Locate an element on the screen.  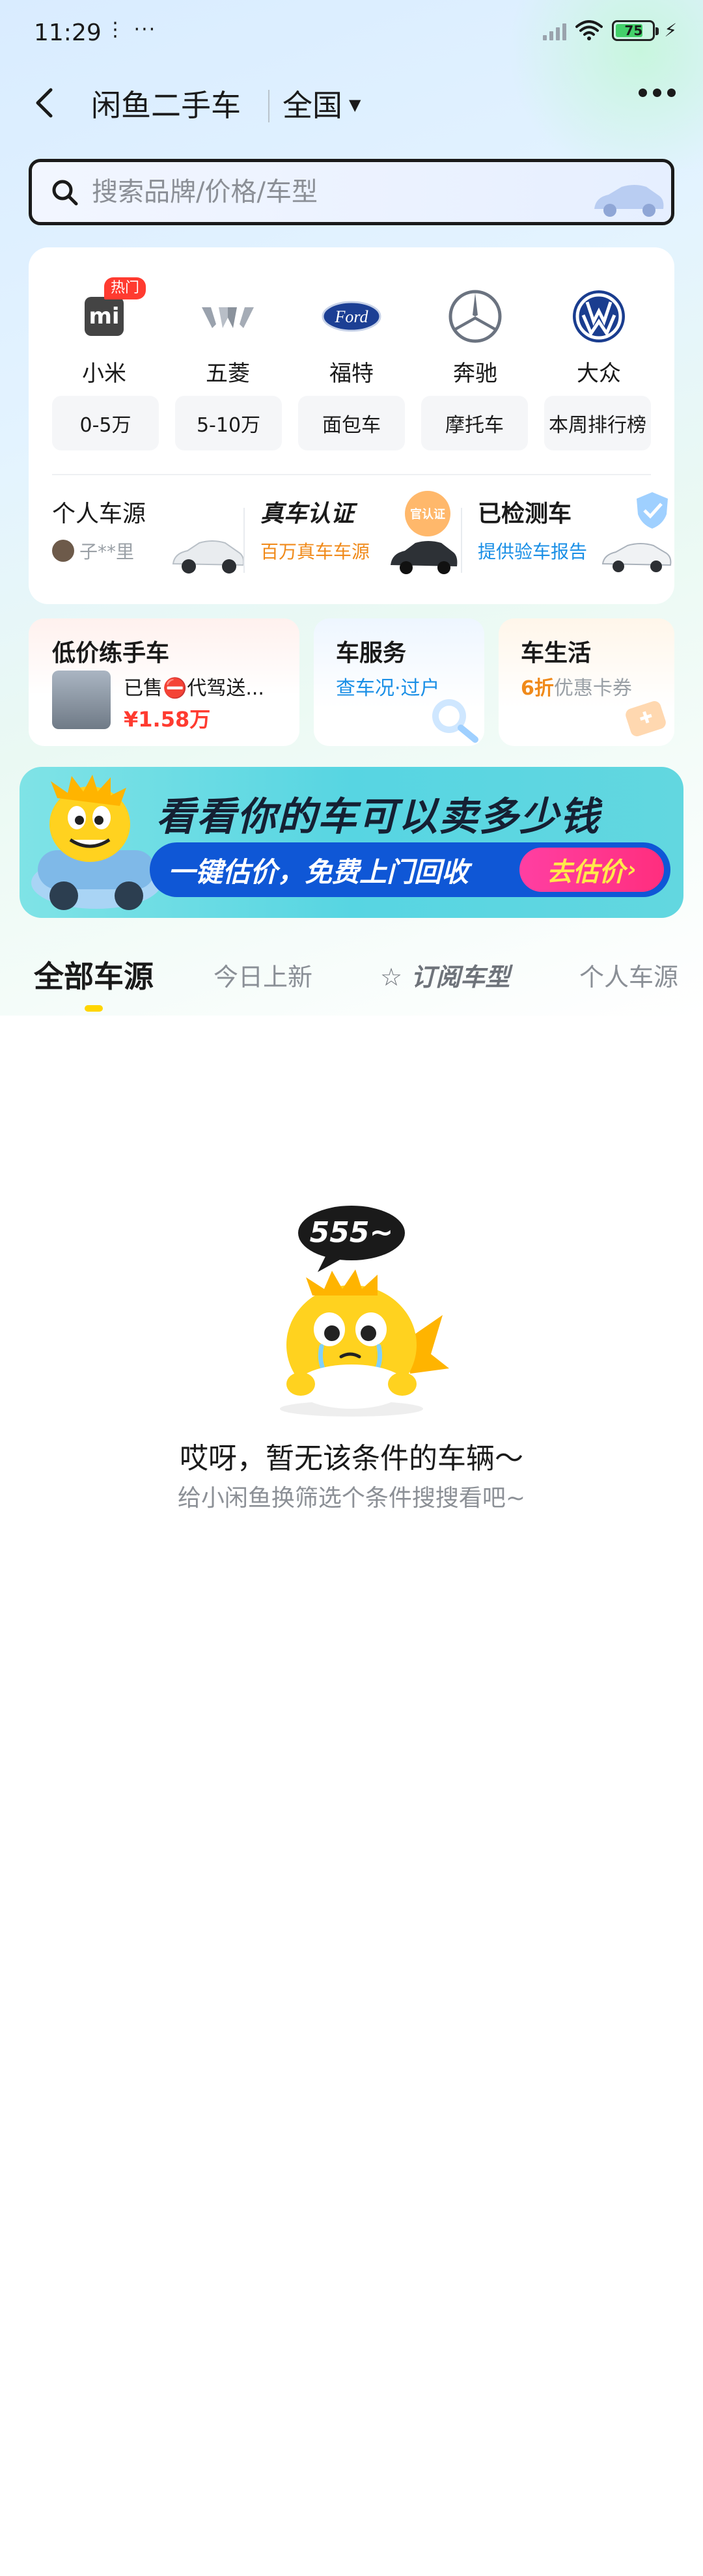
header: 闲鱼二手车 全国 ▼ is located at coordinates (351, 103).